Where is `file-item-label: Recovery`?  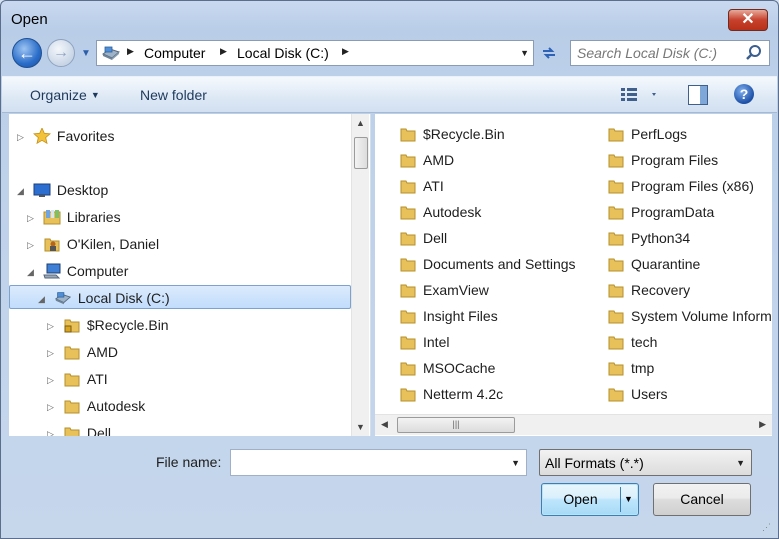 file-item-label: Recovery is located at coordinates (661, 290).